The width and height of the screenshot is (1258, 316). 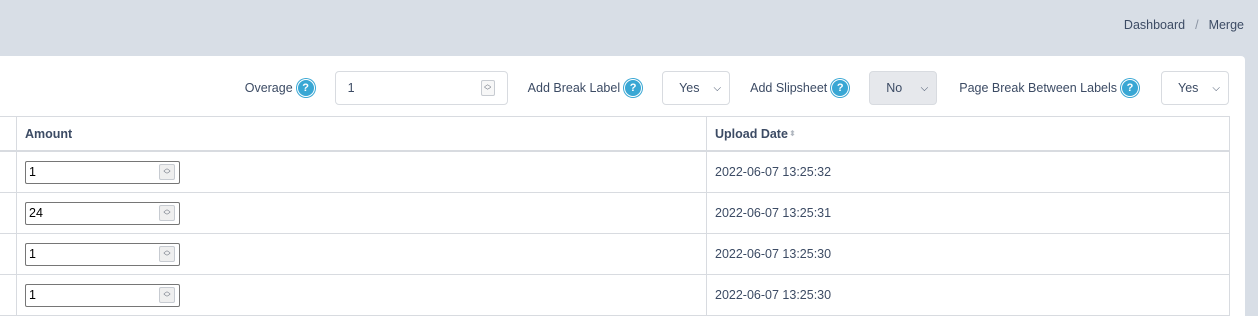 What do you see at coordinates (1038, 88) in the screenshot?
I see `page-break-label: Page Break Between Labels` at bounding box center [1038, 88].